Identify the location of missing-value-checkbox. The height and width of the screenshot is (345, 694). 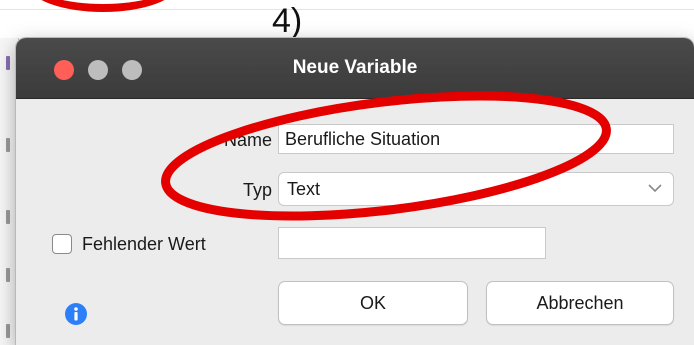
(62, 244).